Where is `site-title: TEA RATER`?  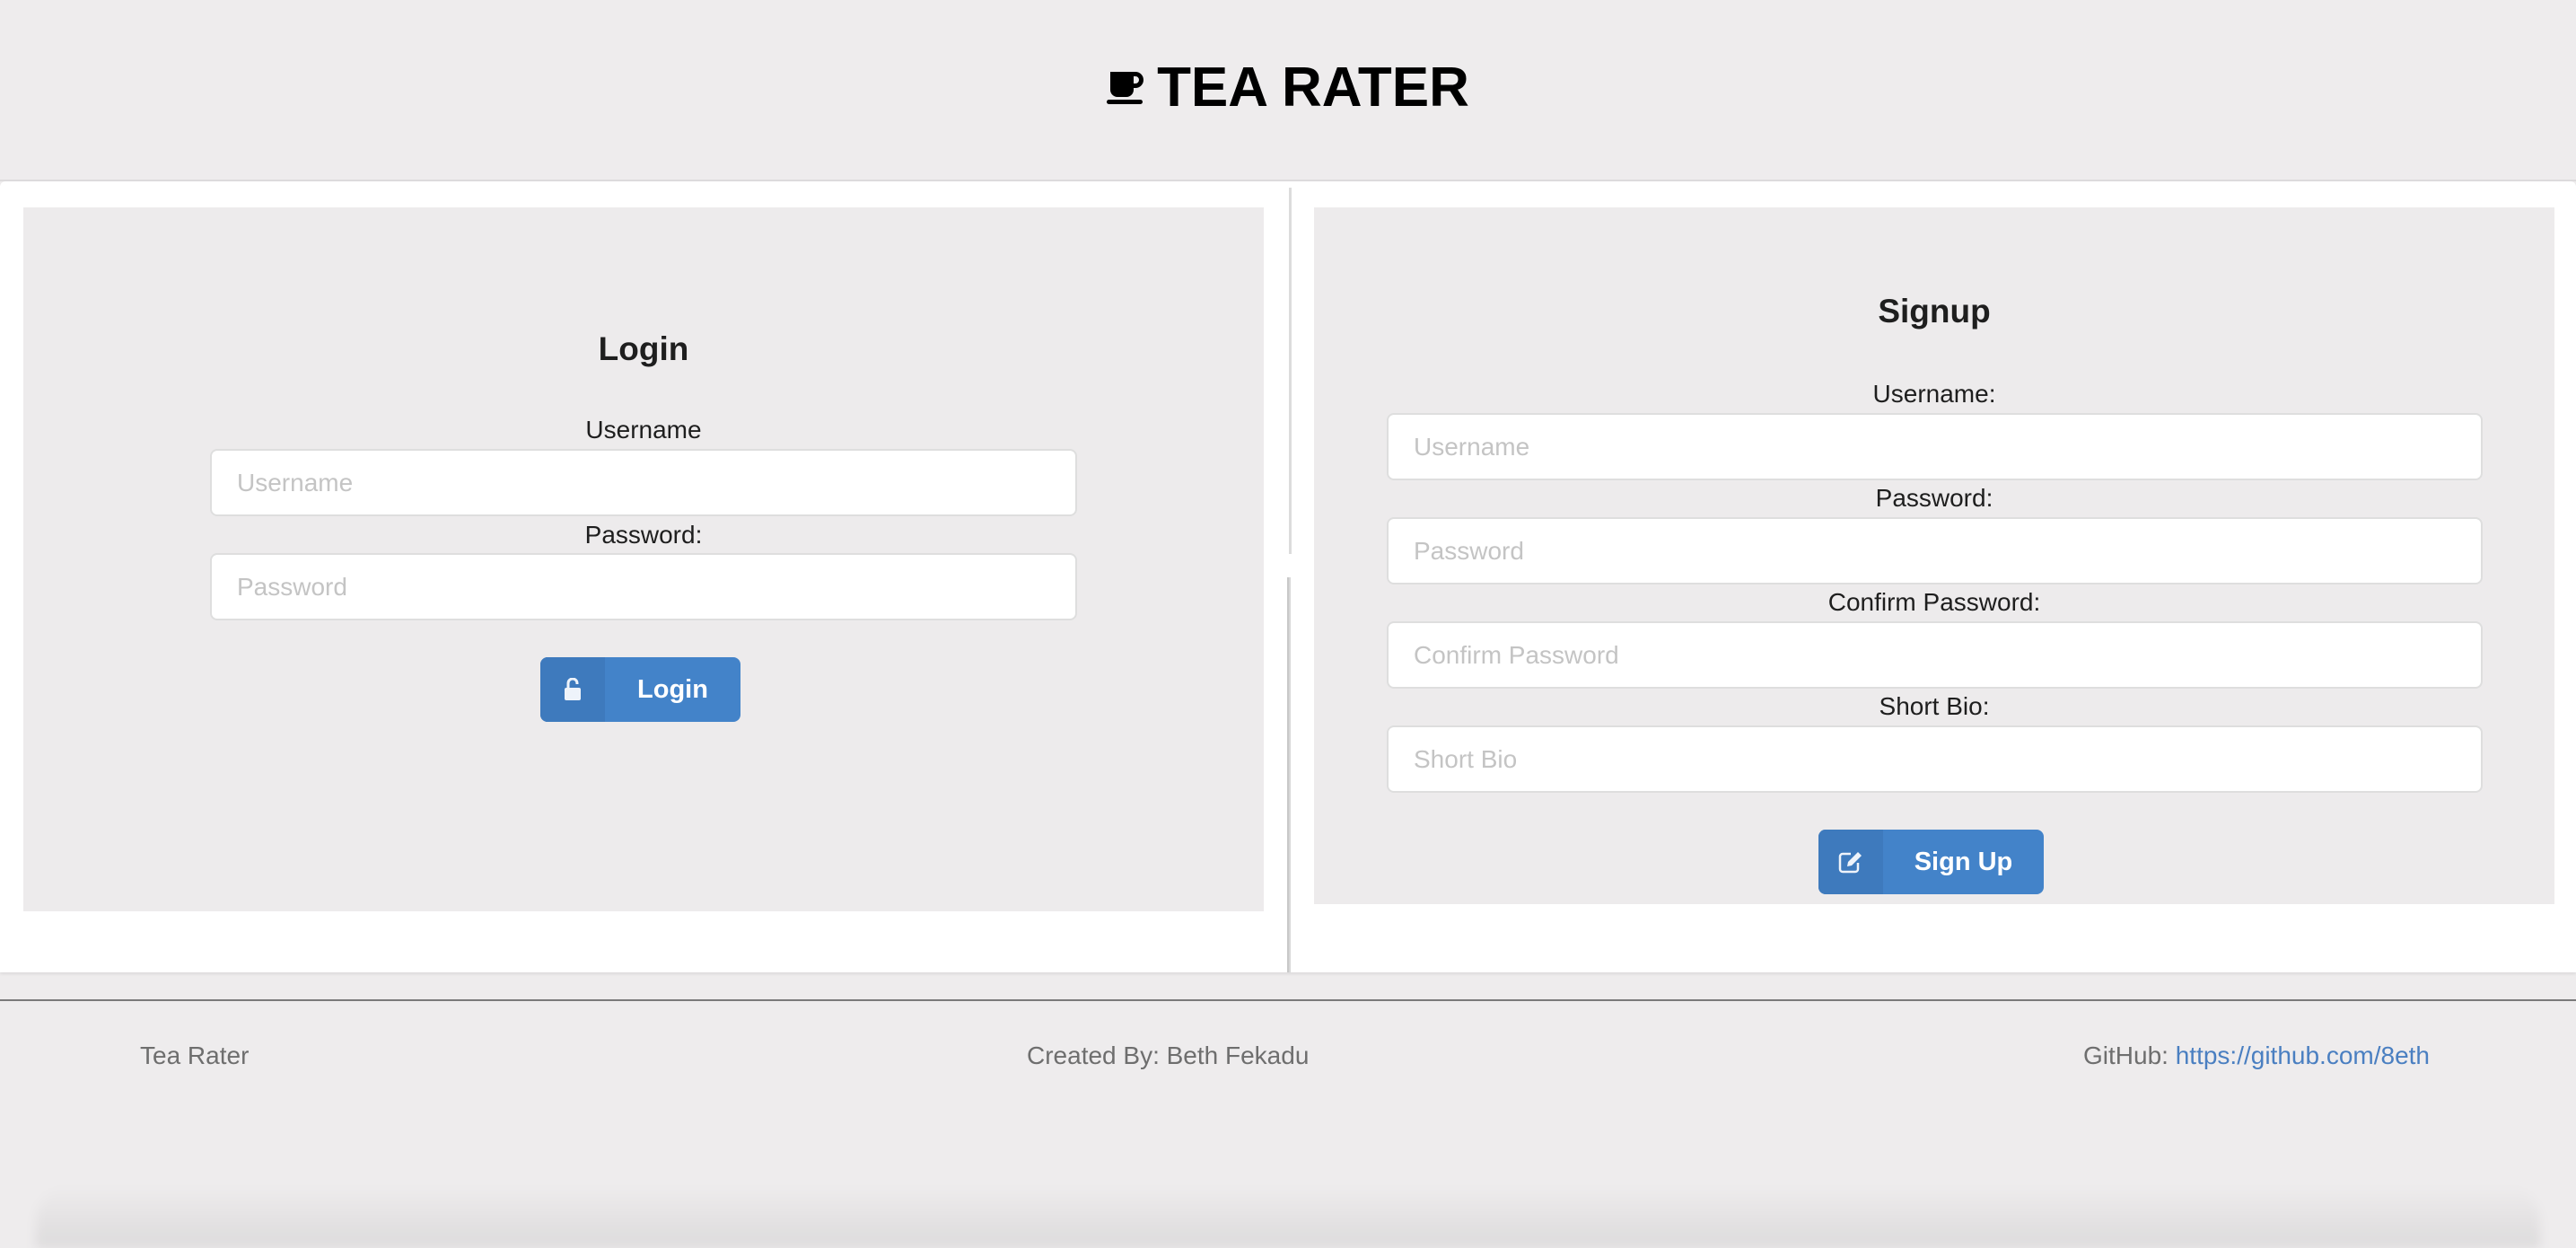
site-title: TEA RATER is located at coordinates (1288, 89).